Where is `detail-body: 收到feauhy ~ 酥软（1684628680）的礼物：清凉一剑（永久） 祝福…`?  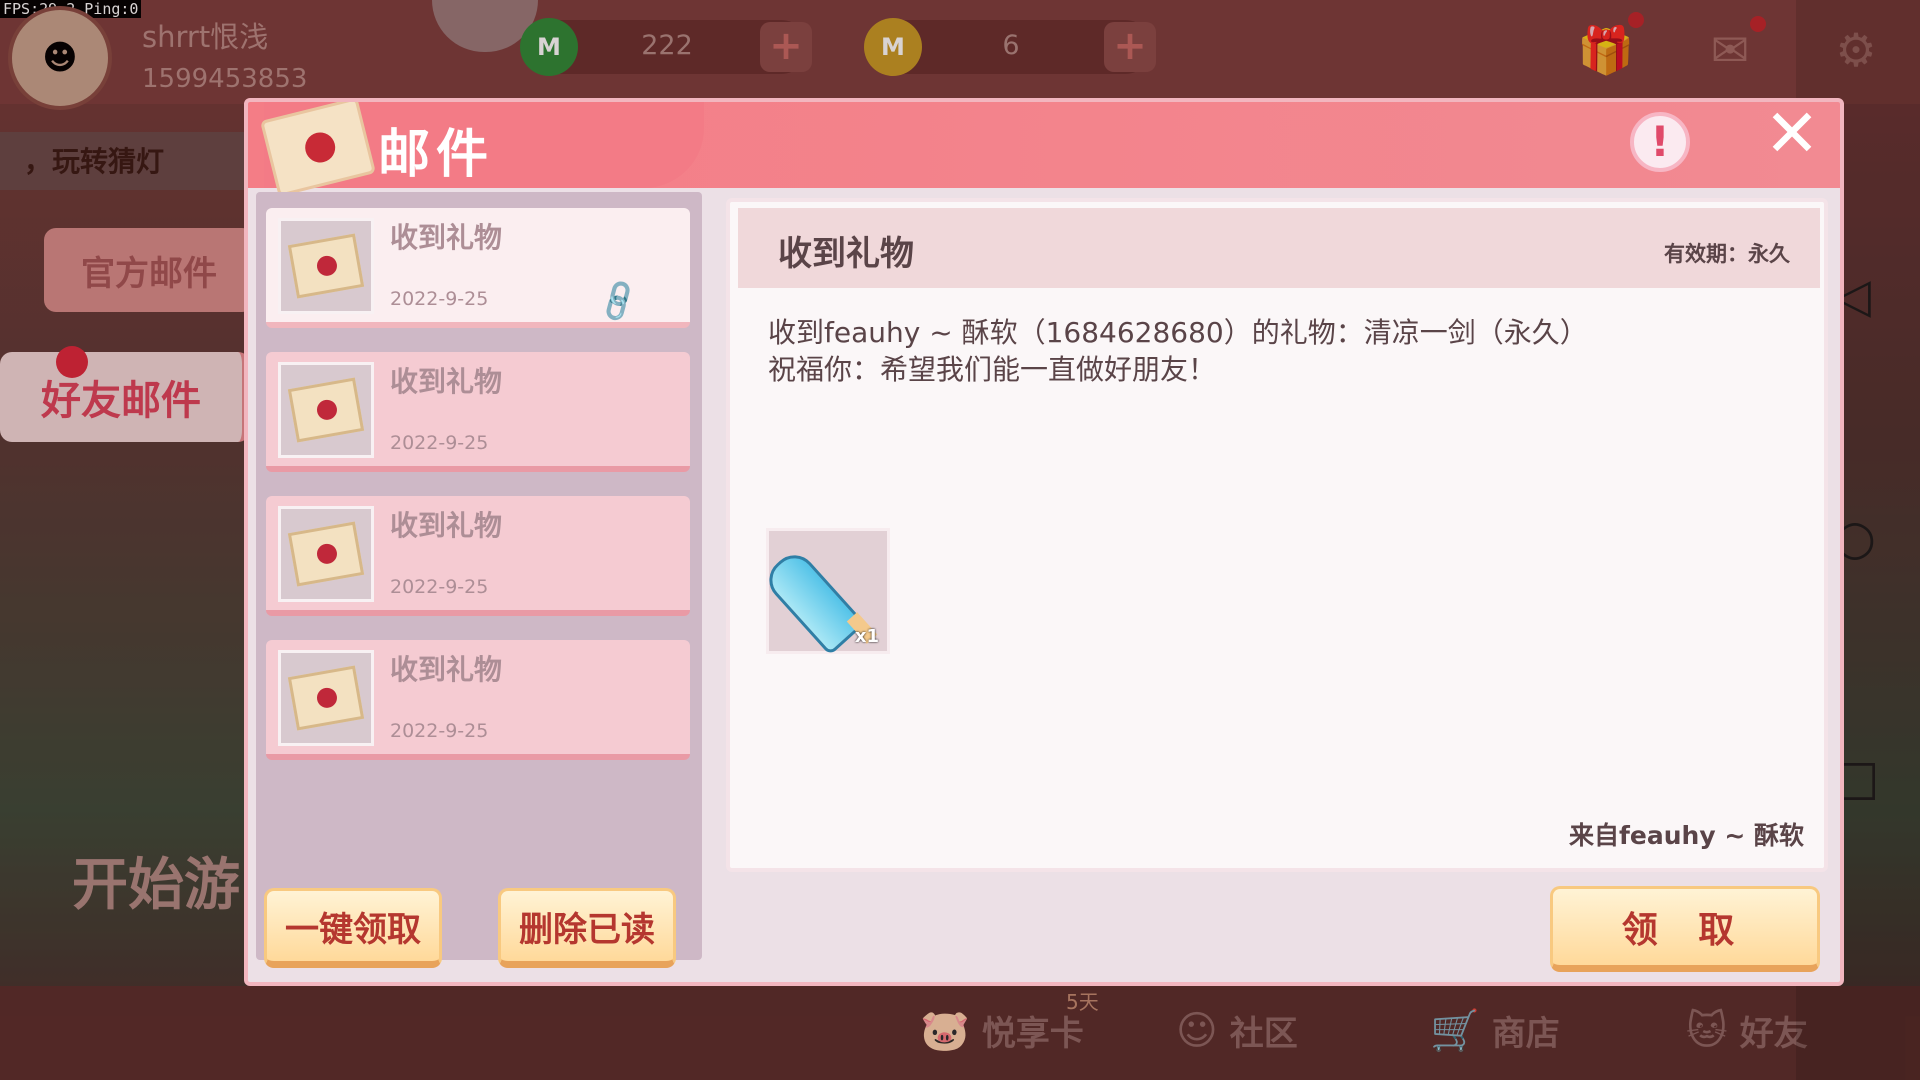
detail-body: 收到feauhy ~ 酥软（1684628680）的礼物：清凉一剑（永久） 祝福… is located at coordinates (1178, 351).